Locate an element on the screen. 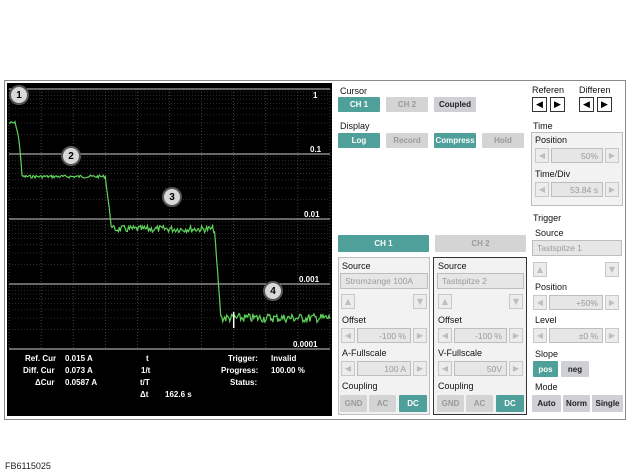 Image resolution: width=632 pixels, height=475 pixels. time-title: Time is located at coordinates (543, 126).